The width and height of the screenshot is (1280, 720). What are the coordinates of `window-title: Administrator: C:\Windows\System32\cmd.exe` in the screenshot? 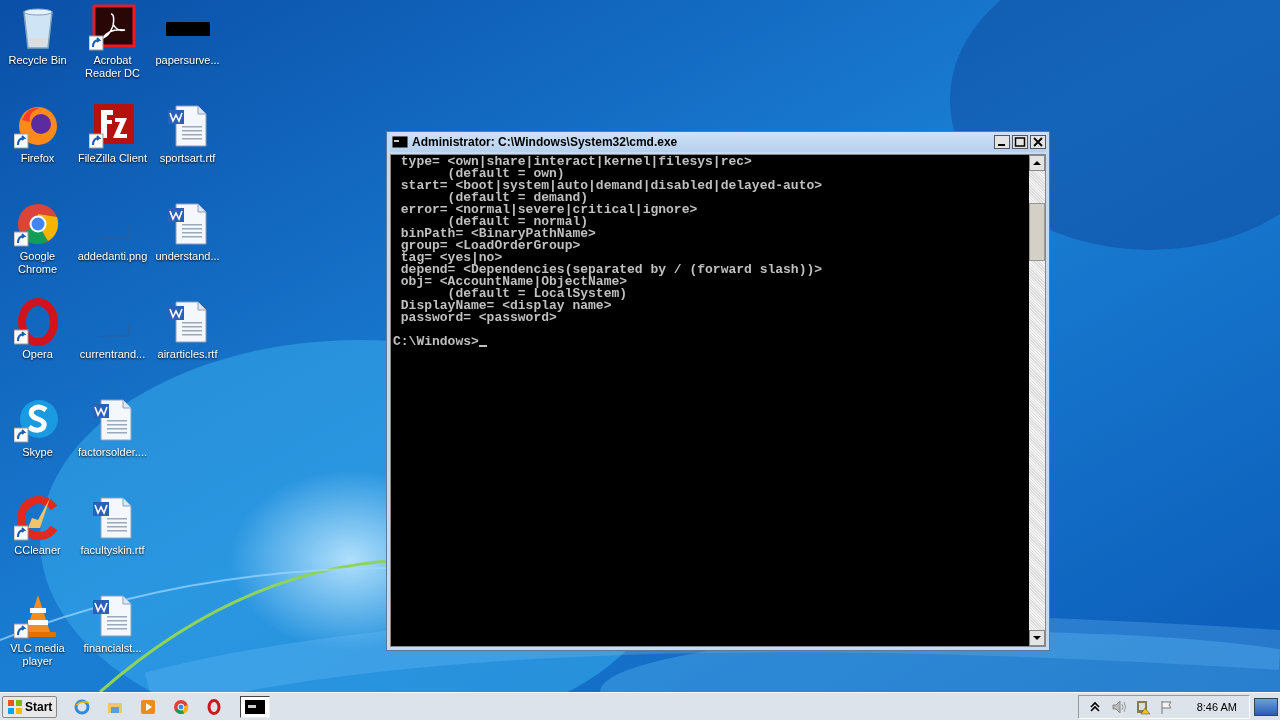 It's located at (545, 142).